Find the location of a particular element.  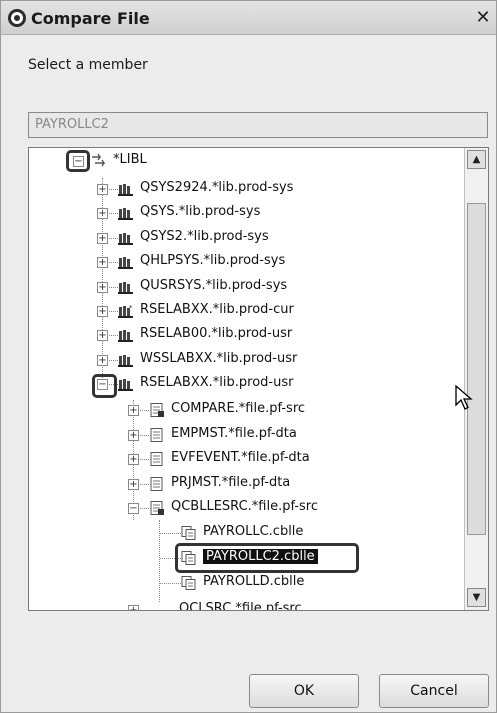

tree-row: + PRJMST.*file.pf-dta is located at coordinates (239, 484).